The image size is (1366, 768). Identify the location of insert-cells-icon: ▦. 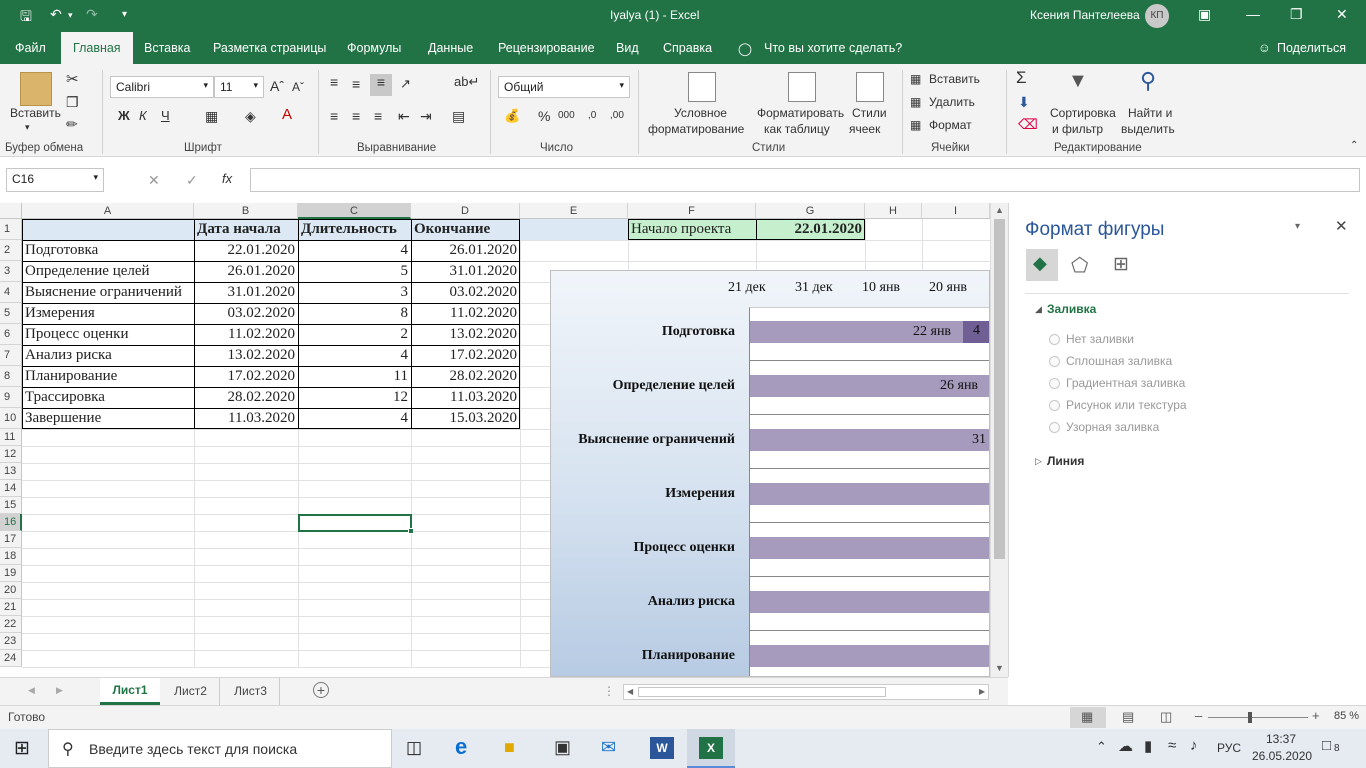
(915, 79).